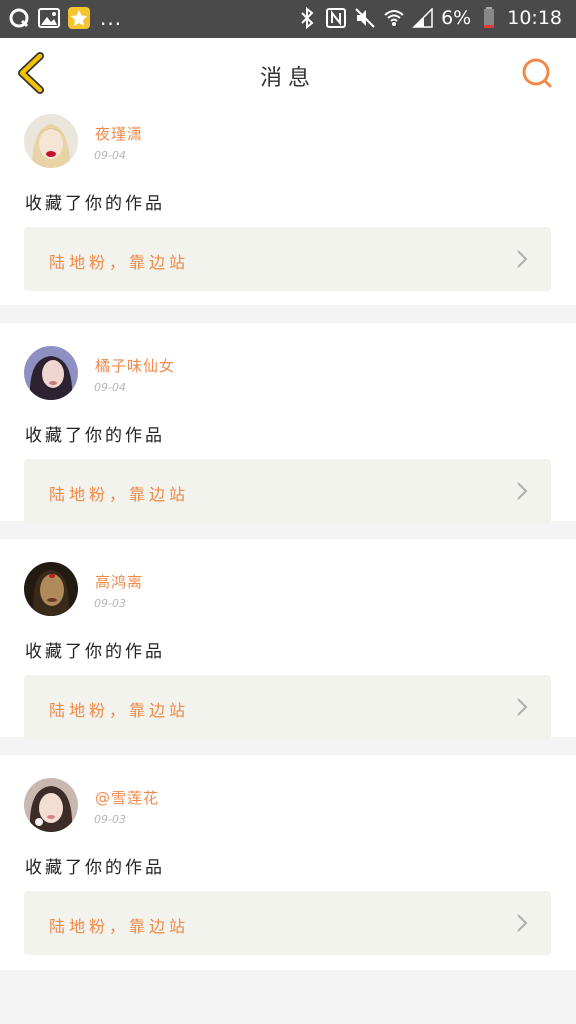 Image resolution: width=576 pixels, height=1024 pixels. I want to click on top-navigation-bar: 消息, so click(288, 73).